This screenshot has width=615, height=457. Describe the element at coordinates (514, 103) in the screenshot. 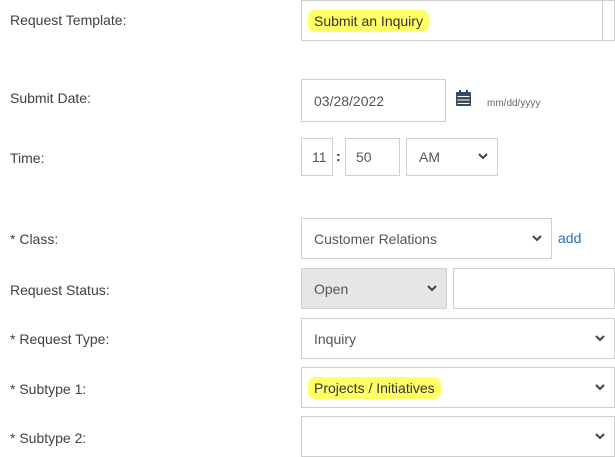

I see `date-format-hint: mm/dd/yyyy` at that location.